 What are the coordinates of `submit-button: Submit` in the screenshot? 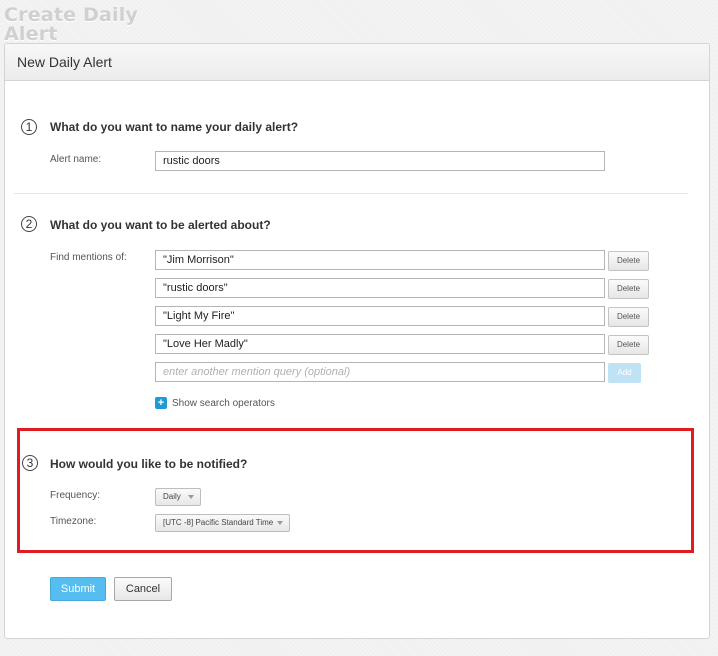 It's located at (78, 589).